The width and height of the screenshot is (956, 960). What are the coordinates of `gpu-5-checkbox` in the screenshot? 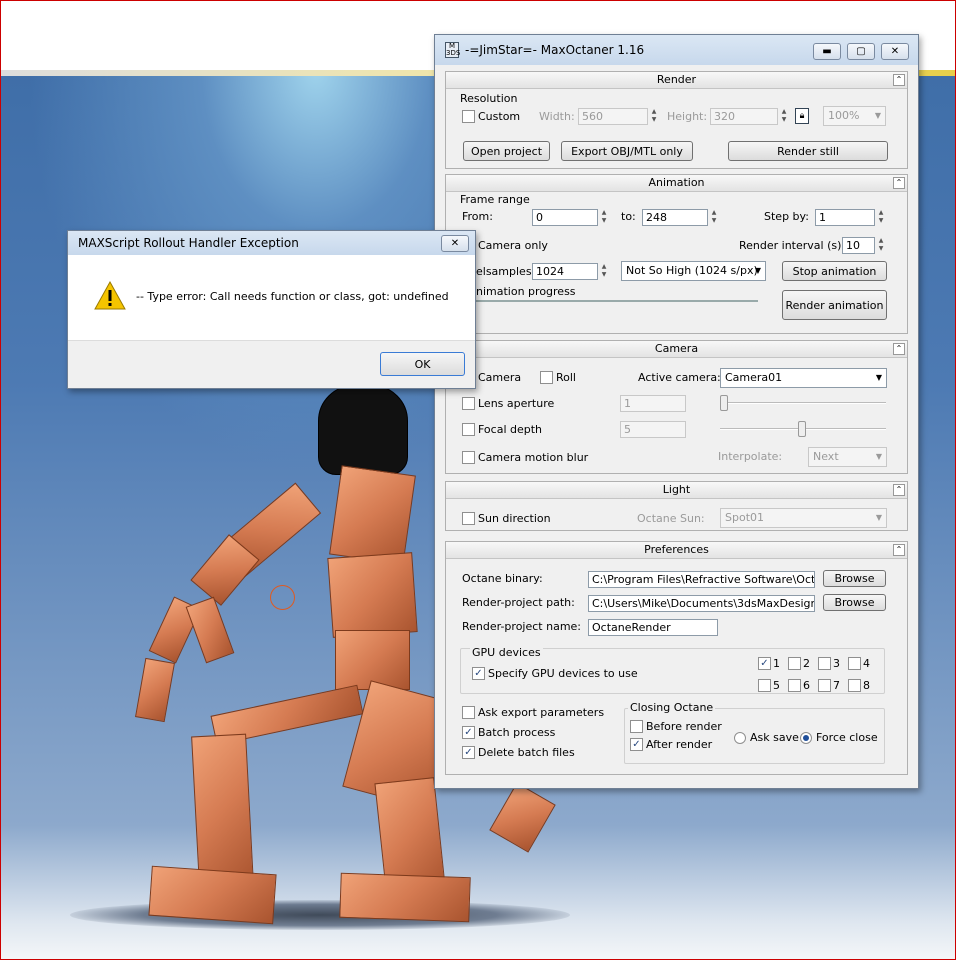 It's located at (764, 685).